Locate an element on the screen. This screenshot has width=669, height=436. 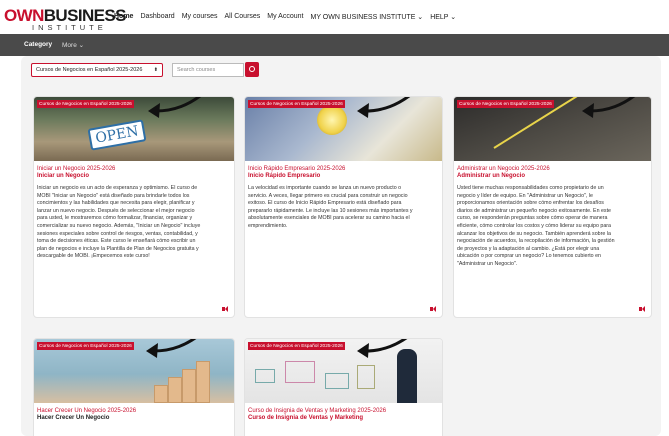
secondary-nav: Category More ⌄ is located at coordinates (334, 45).